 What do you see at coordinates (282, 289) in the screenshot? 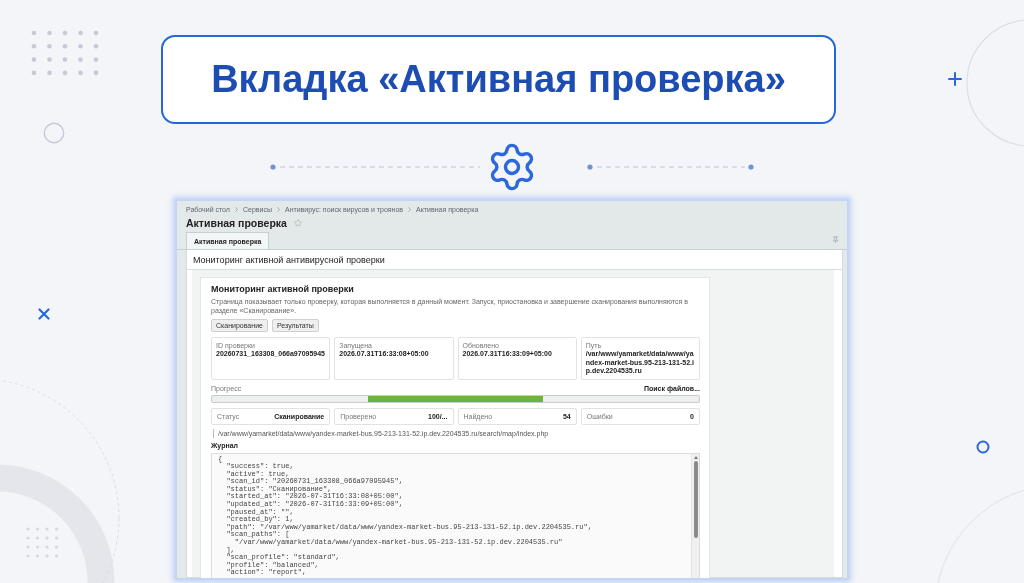
I see `card-title: Мониторинг активной проверки` at bounding box center [282, 289].